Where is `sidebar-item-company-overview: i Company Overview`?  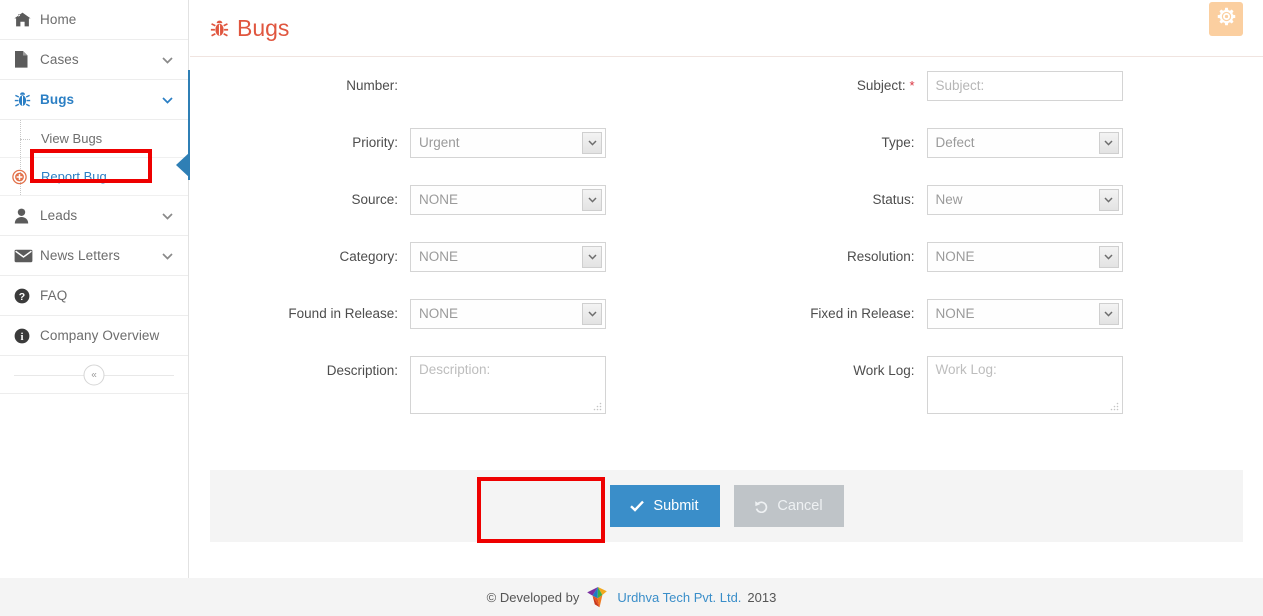 sidebar-item-company-overview: i Company Overview is located at coordinates (94, 336).